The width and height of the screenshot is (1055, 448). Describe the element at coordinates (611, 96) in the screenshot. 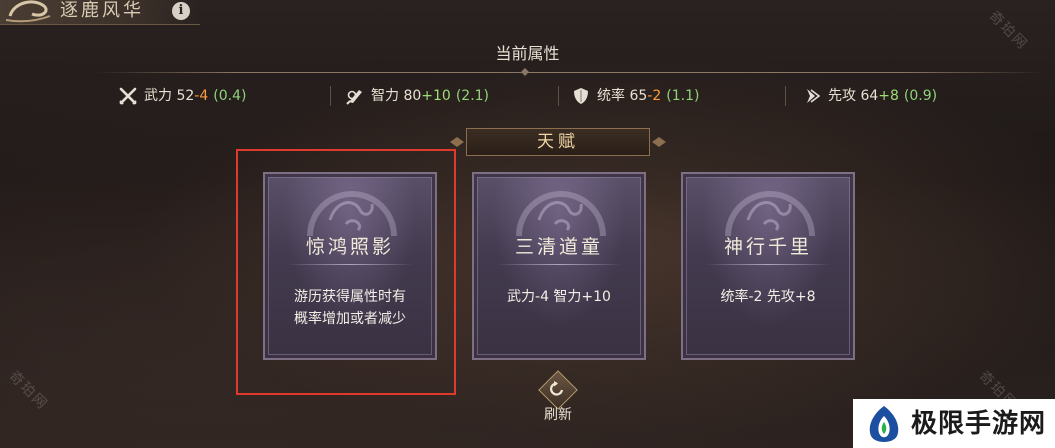

I see `stat-label: 统率` at that location.